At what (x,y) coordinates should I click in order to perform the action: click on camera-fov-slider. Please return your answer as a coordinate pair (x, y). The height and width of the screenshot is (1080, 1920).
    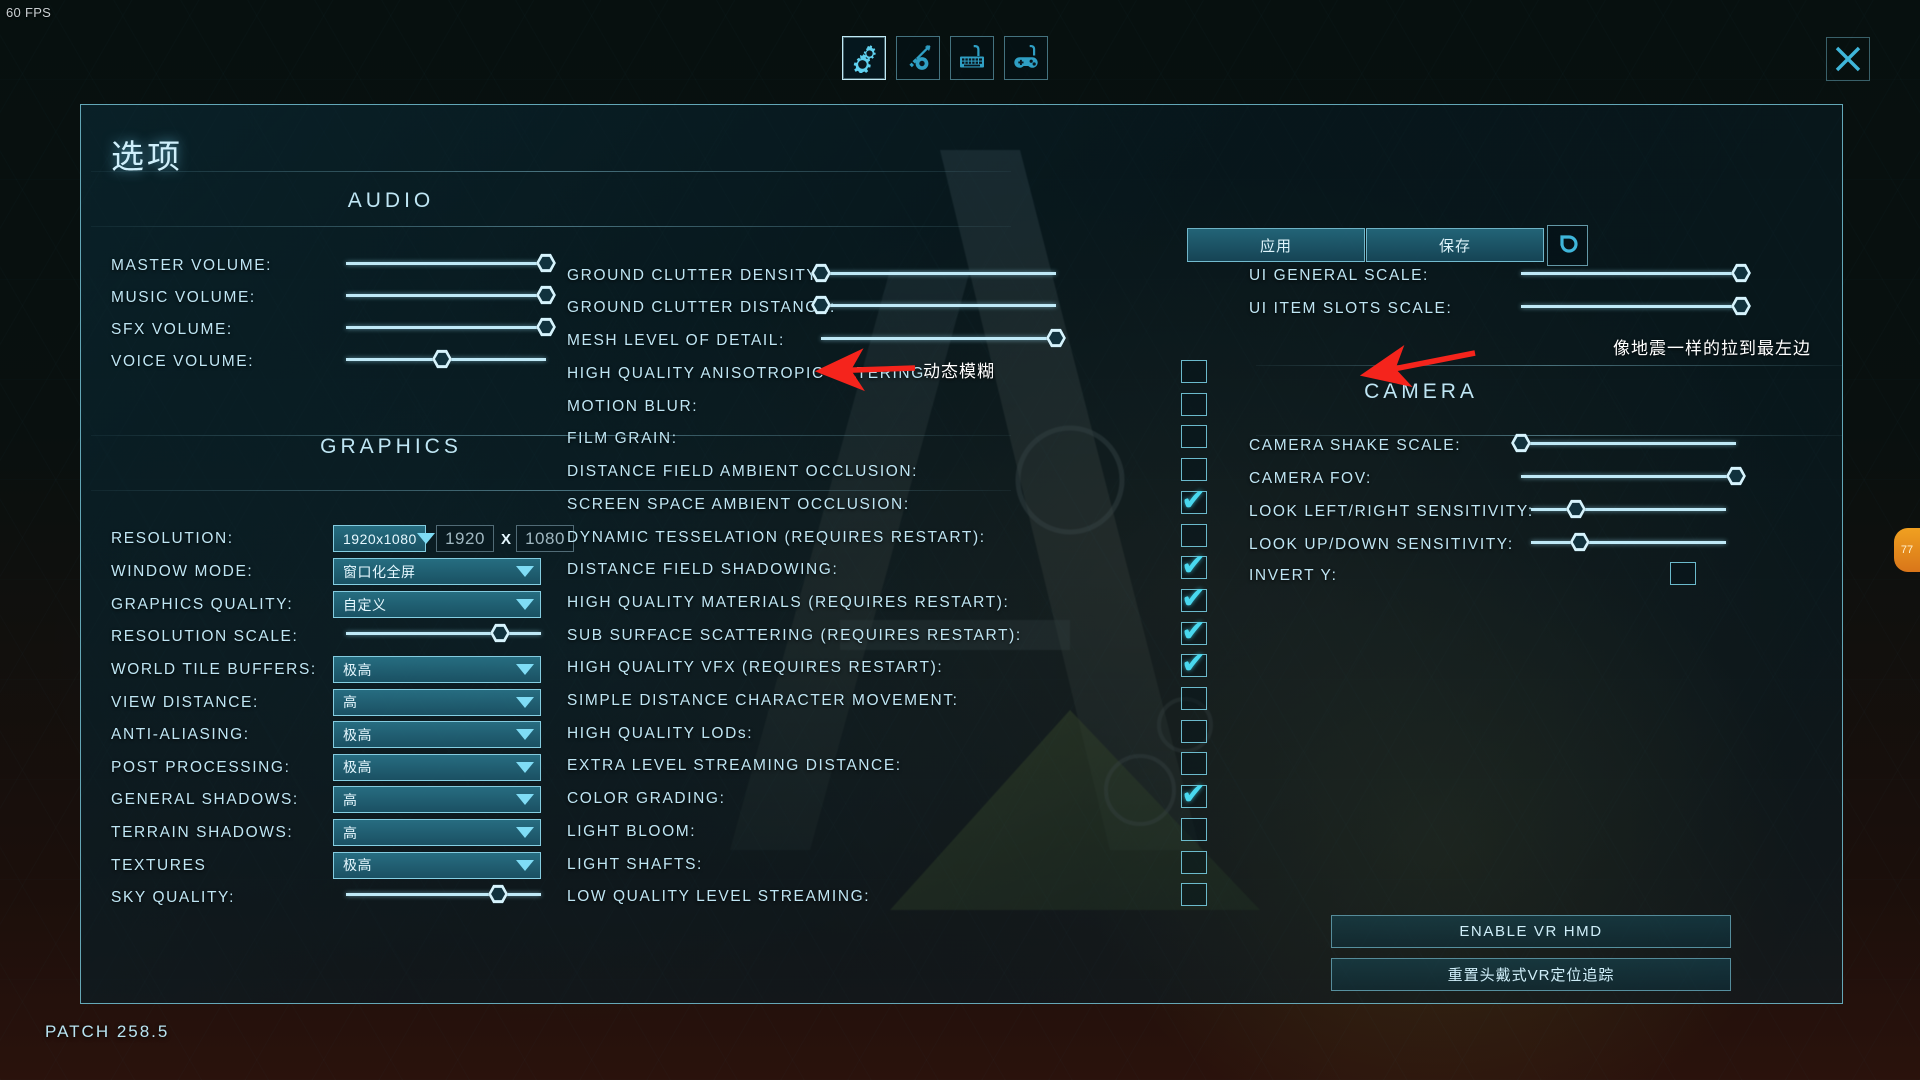
    Looking at the image, I should click on (1633, 476).